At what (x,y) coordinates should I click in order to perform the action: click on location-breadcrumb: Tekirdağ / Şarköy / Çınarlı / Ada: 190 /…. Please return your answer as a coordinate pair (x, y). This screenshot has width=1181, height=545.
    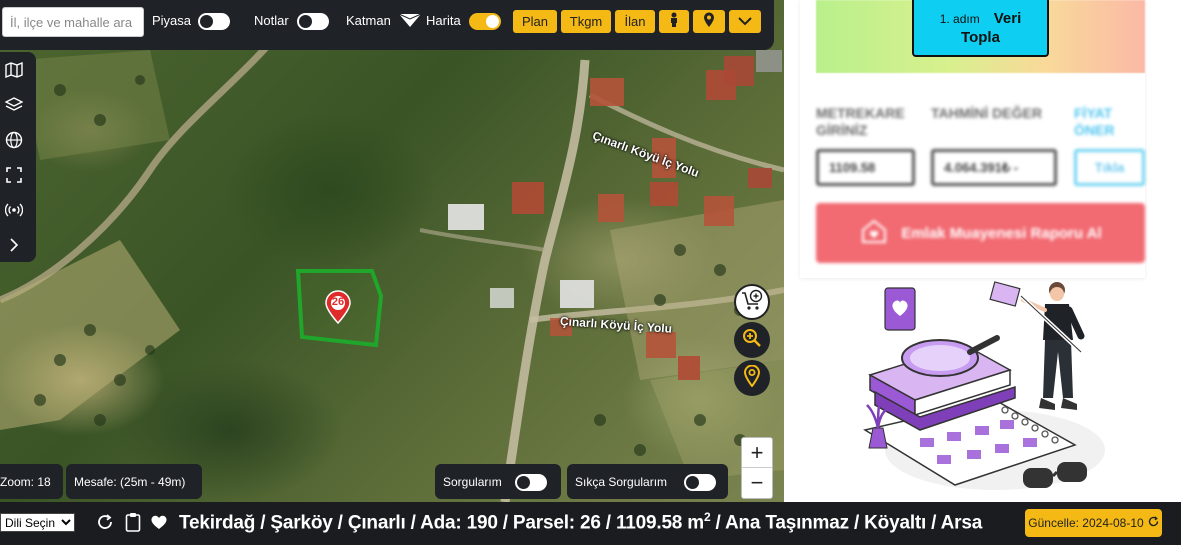
    Looking at the image, I should click on (580, 522).